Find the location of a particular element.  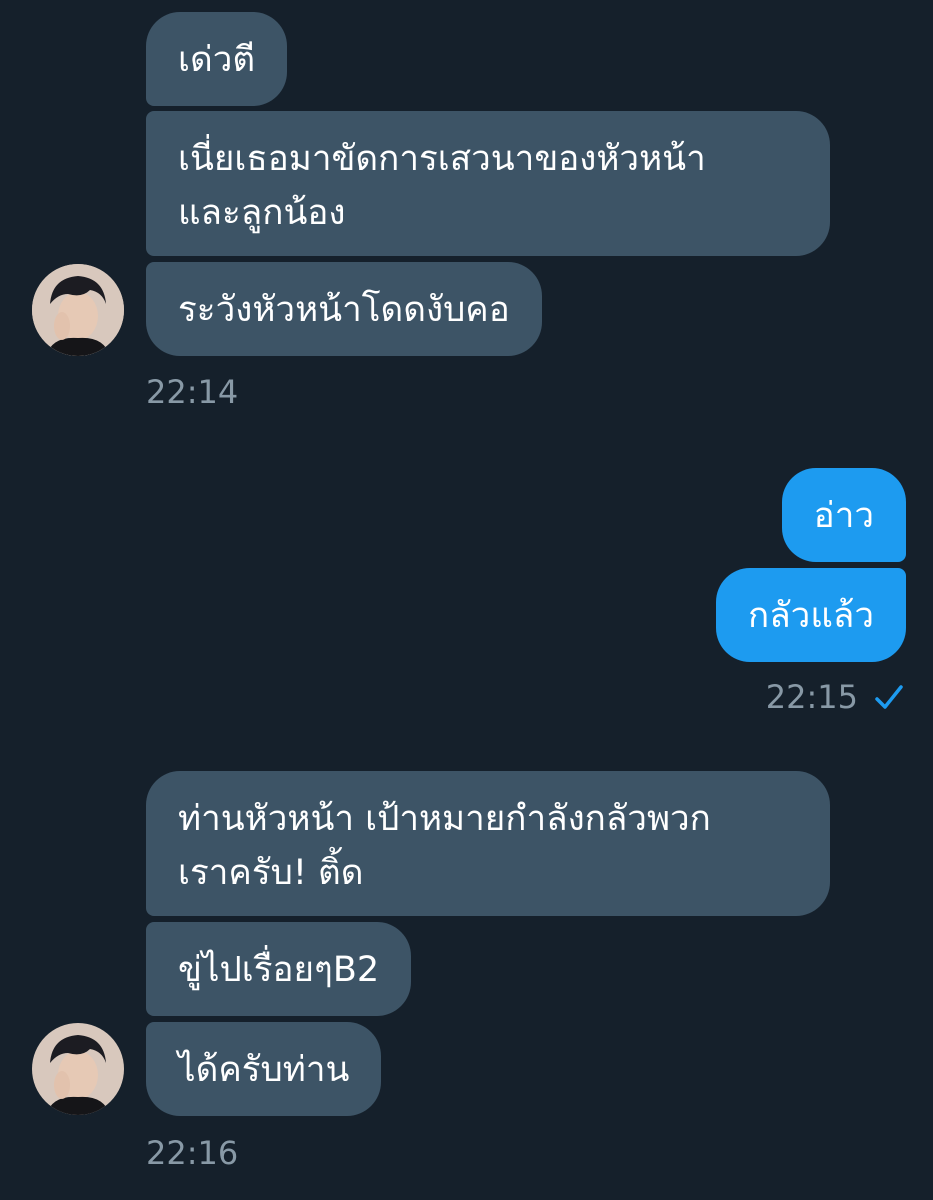

outgoing-message: อ่าว is located at coordinates (843, 515).